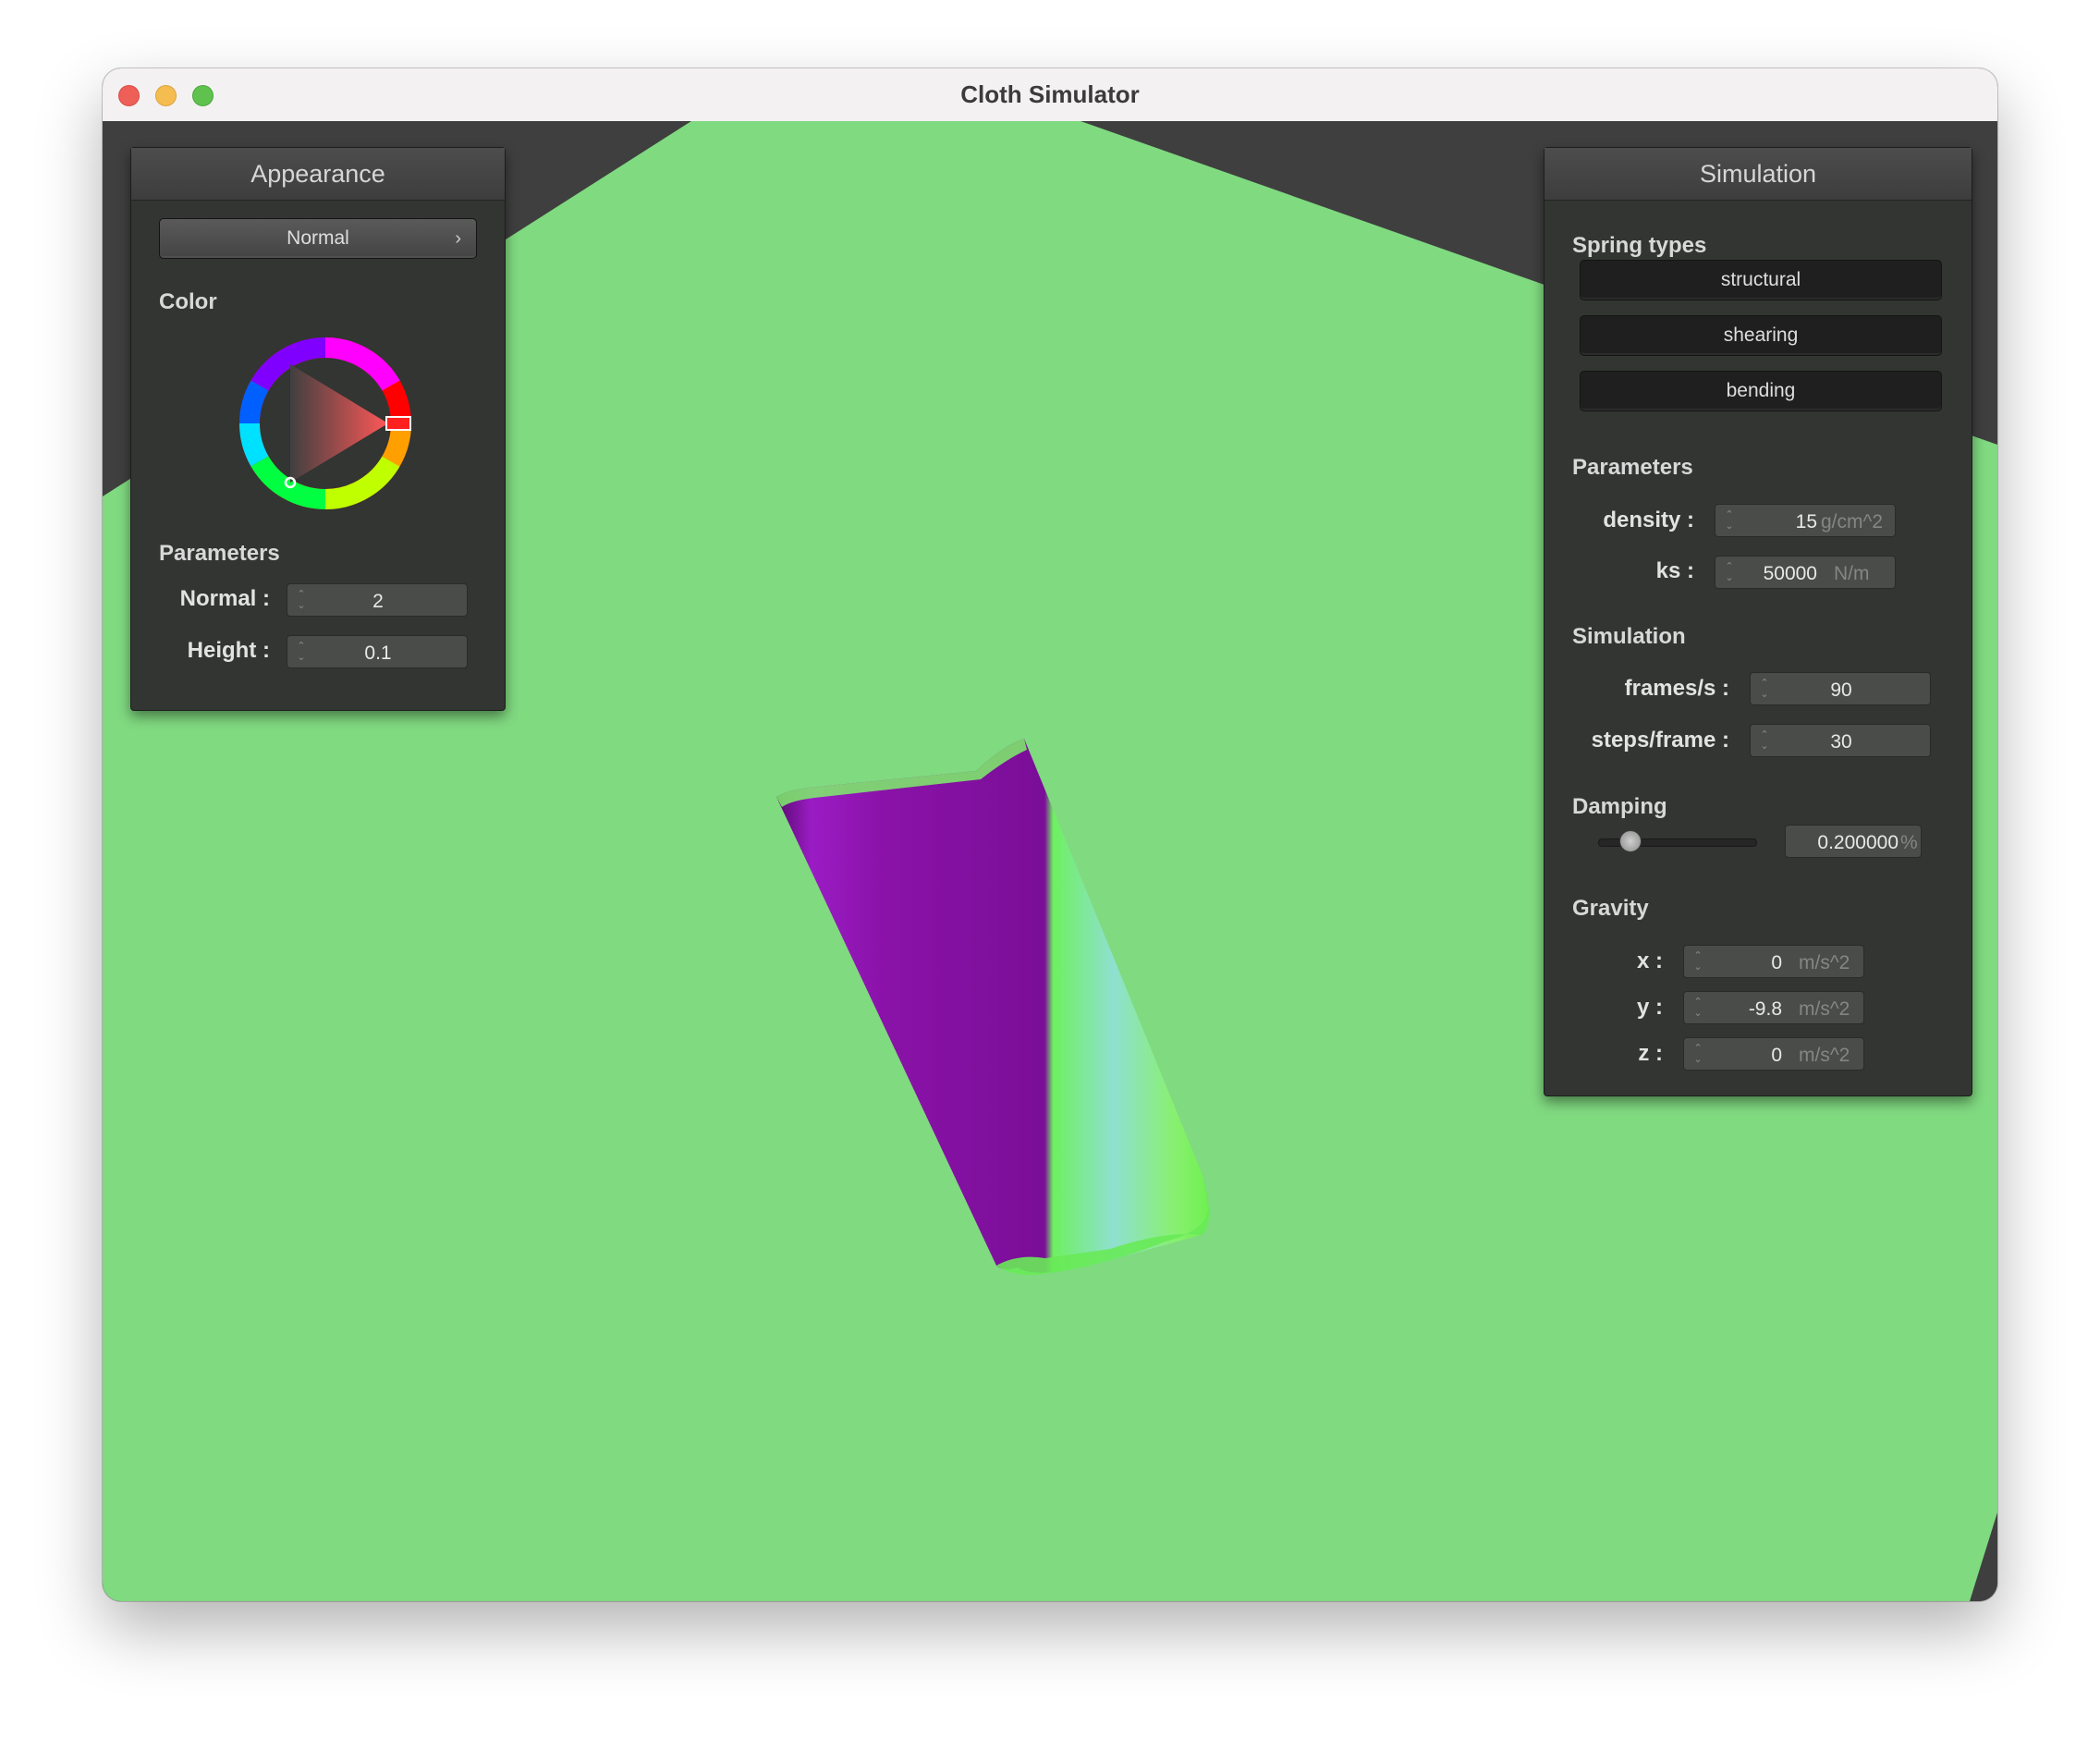 The height and width of the screenshot is (1738, 2100). What do you see at coordinates (318, 174) in the screenshot?
I see `appearance-panel-title: Appearance` at bounding box center [318, 174].